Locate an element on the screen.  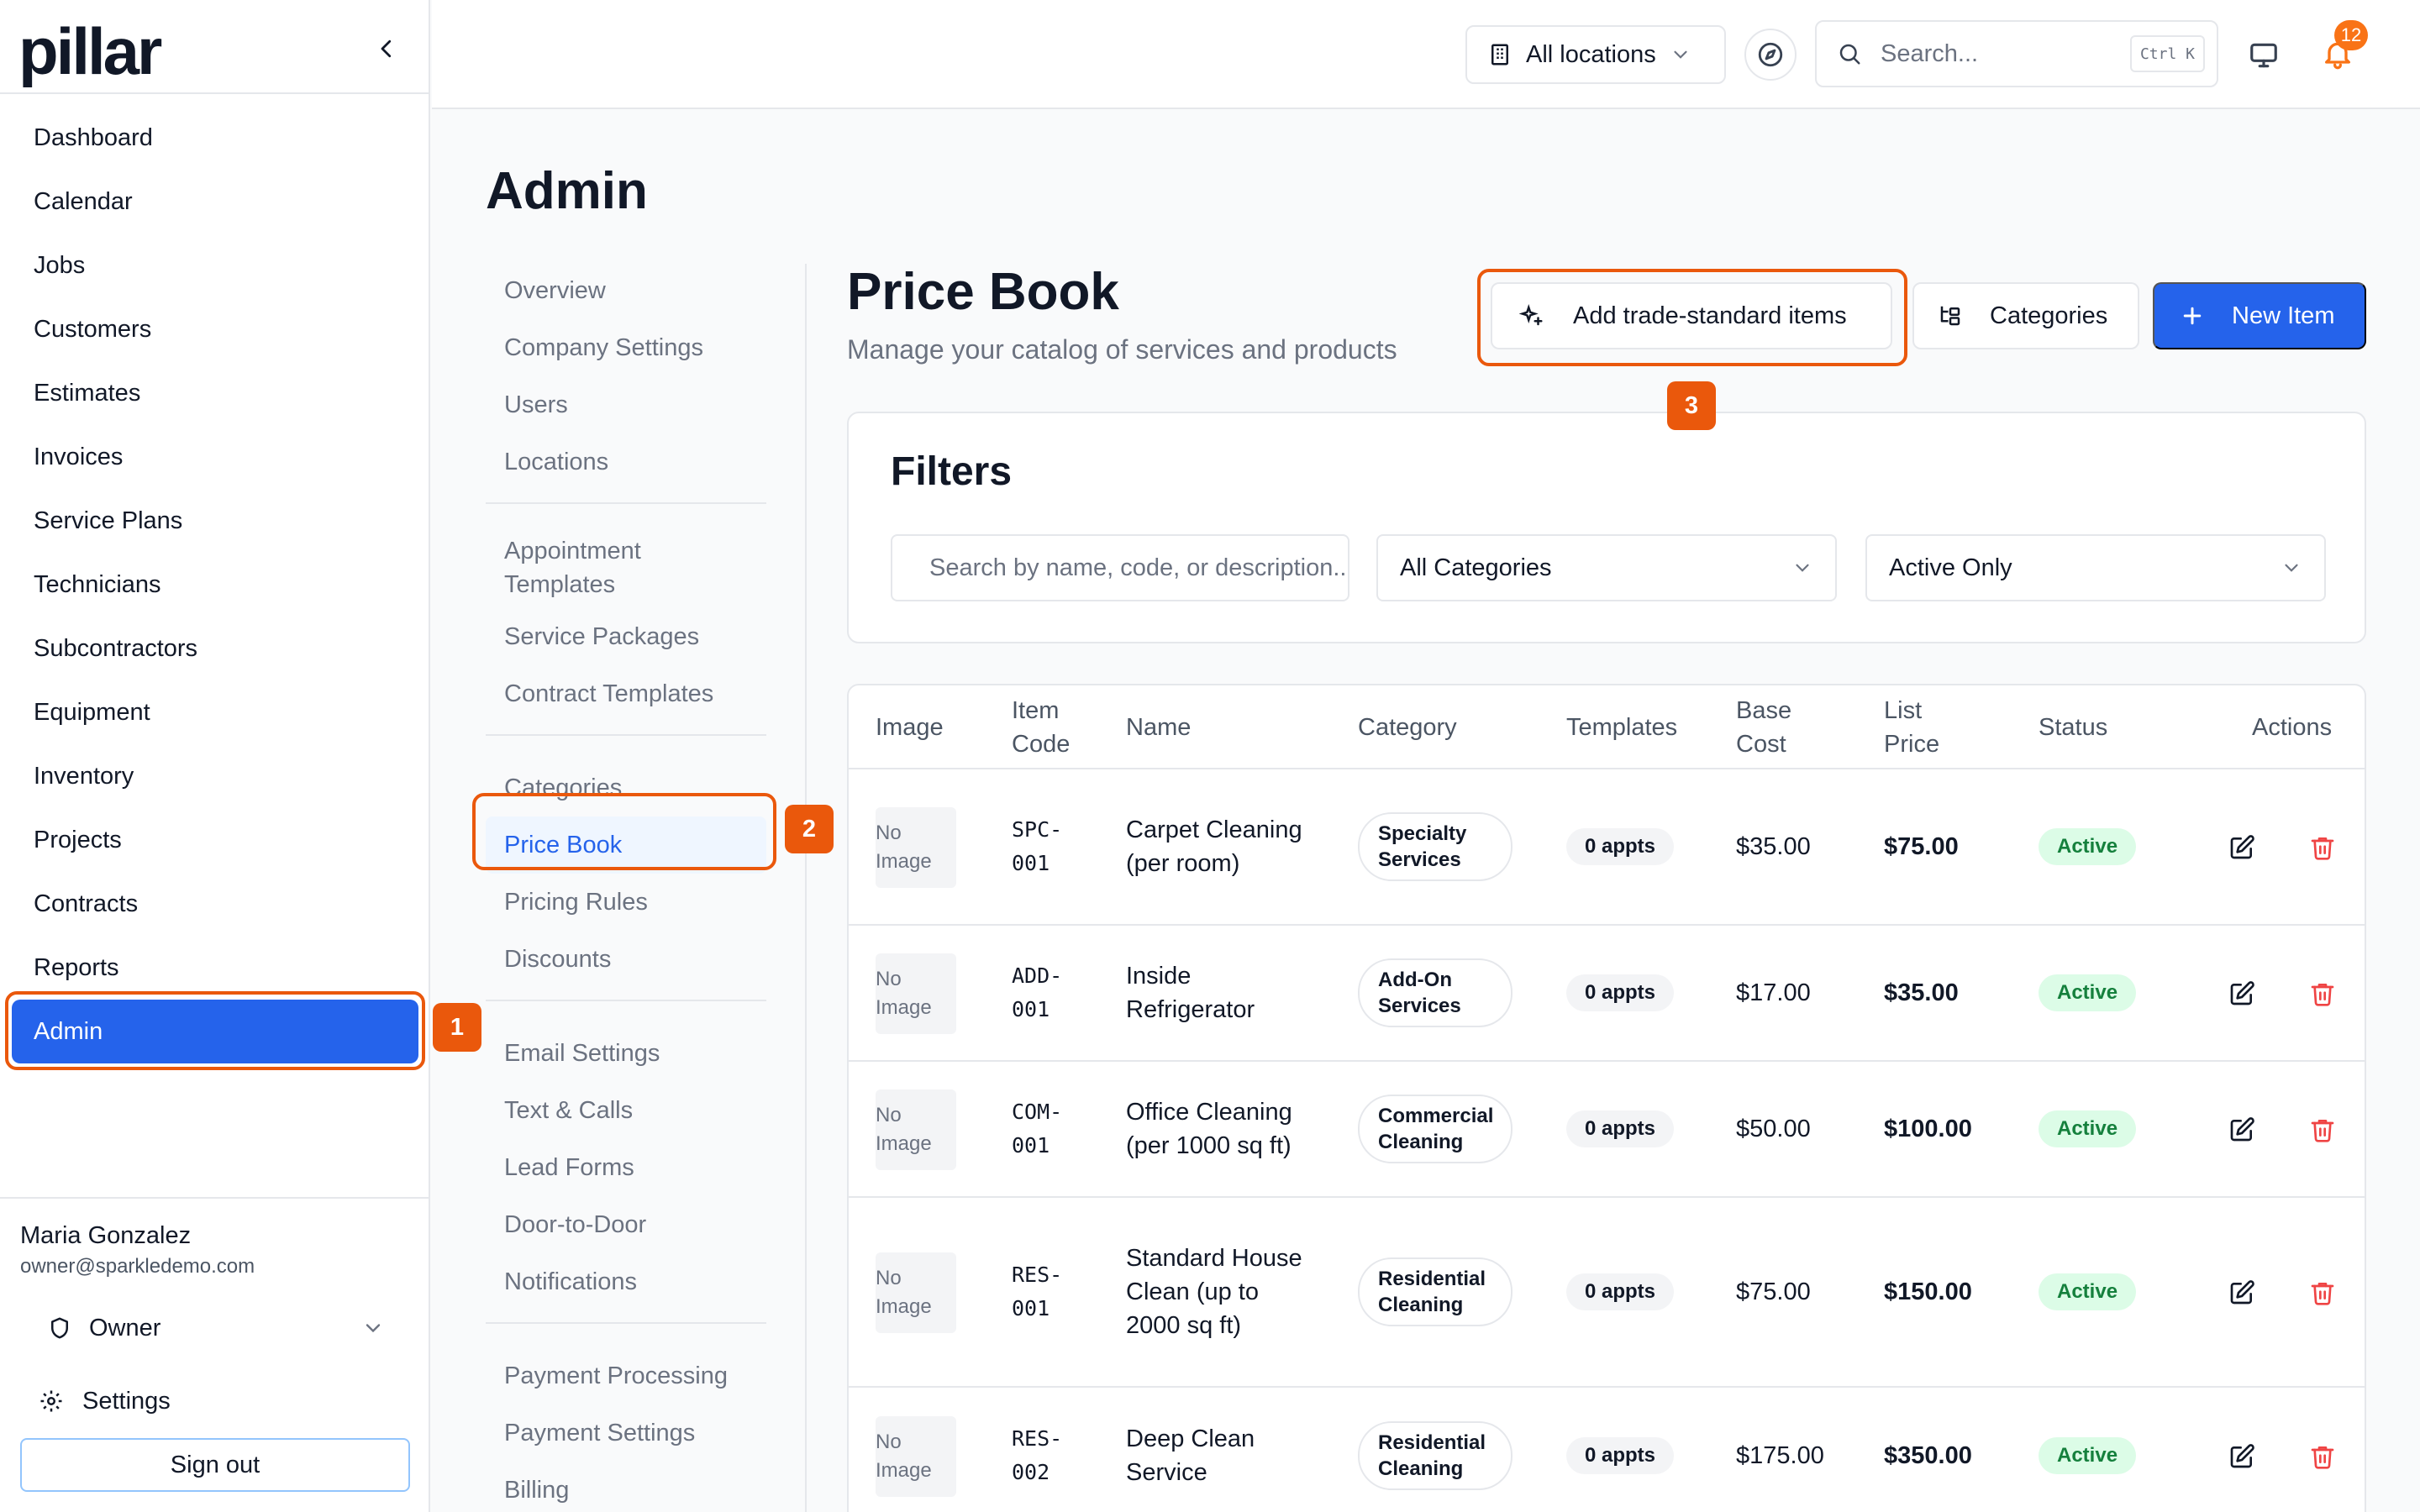
collapse-sidebar-button is located at coordinates (386, 49).